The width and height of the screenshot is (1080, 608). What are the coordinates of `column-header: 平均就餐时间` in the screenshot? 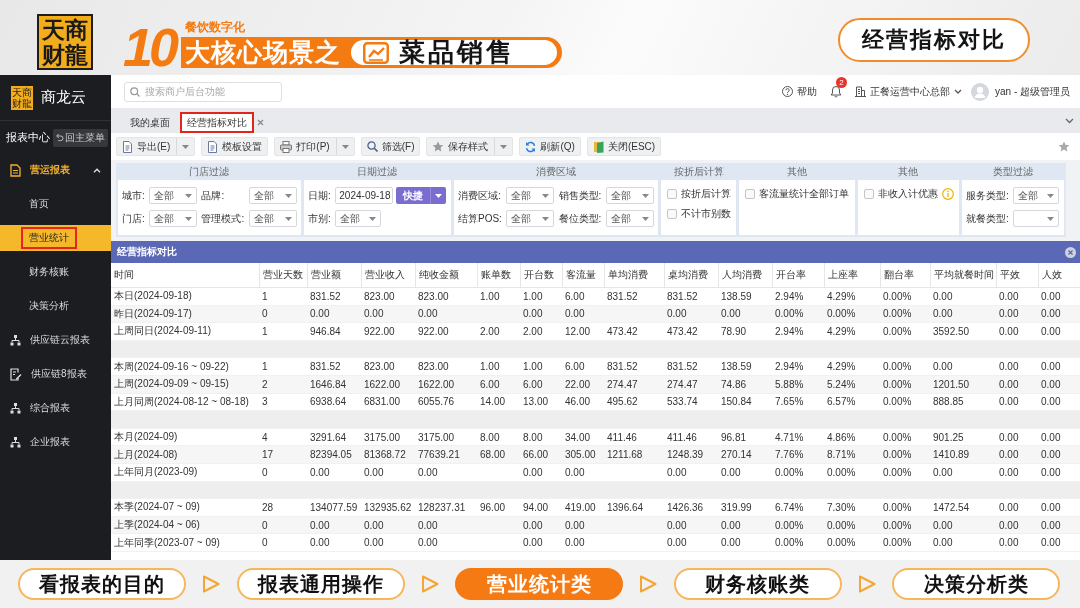 It's located at (963, 275).